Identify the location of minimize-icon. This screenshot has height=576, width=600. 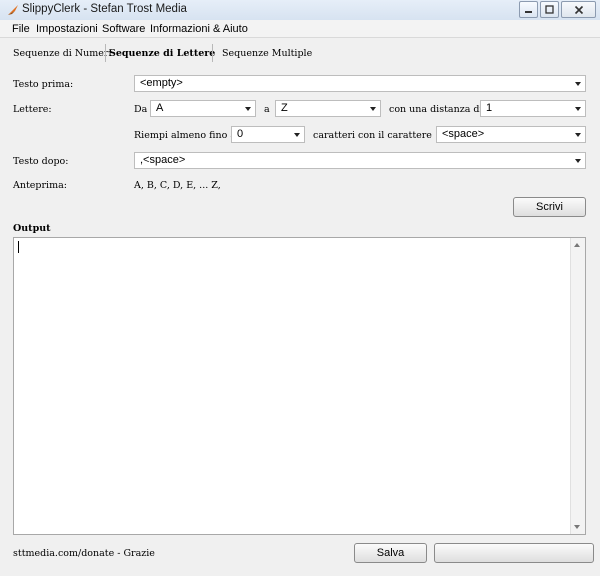
(528, 12).